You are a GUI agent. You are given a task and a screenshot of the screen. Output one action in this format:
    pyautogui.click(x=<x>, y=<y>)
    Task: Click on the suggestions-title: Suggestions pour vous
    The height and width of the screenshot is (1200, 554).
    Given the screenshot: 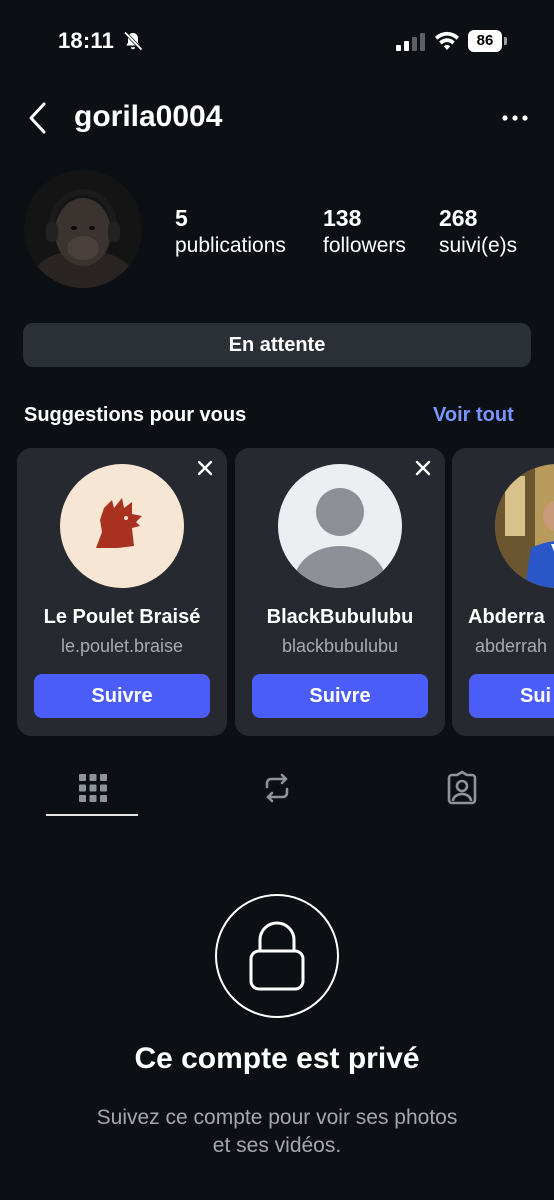 What is the action you would take?
    pyautogui.click(x=135, y=415)
    